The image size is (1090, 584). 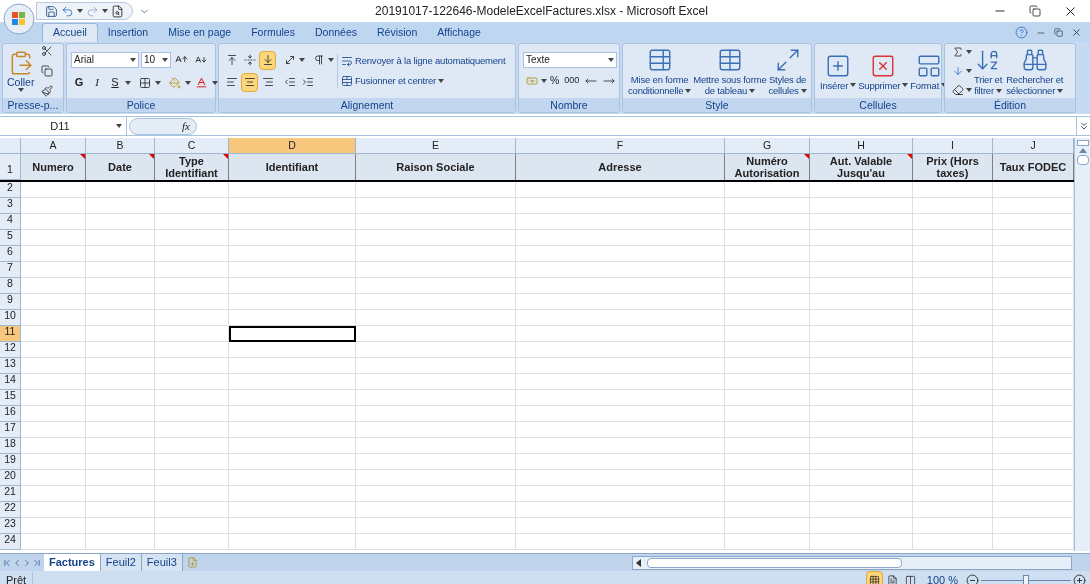 I want to click on row-header: 17, so click(x=10, y=430).